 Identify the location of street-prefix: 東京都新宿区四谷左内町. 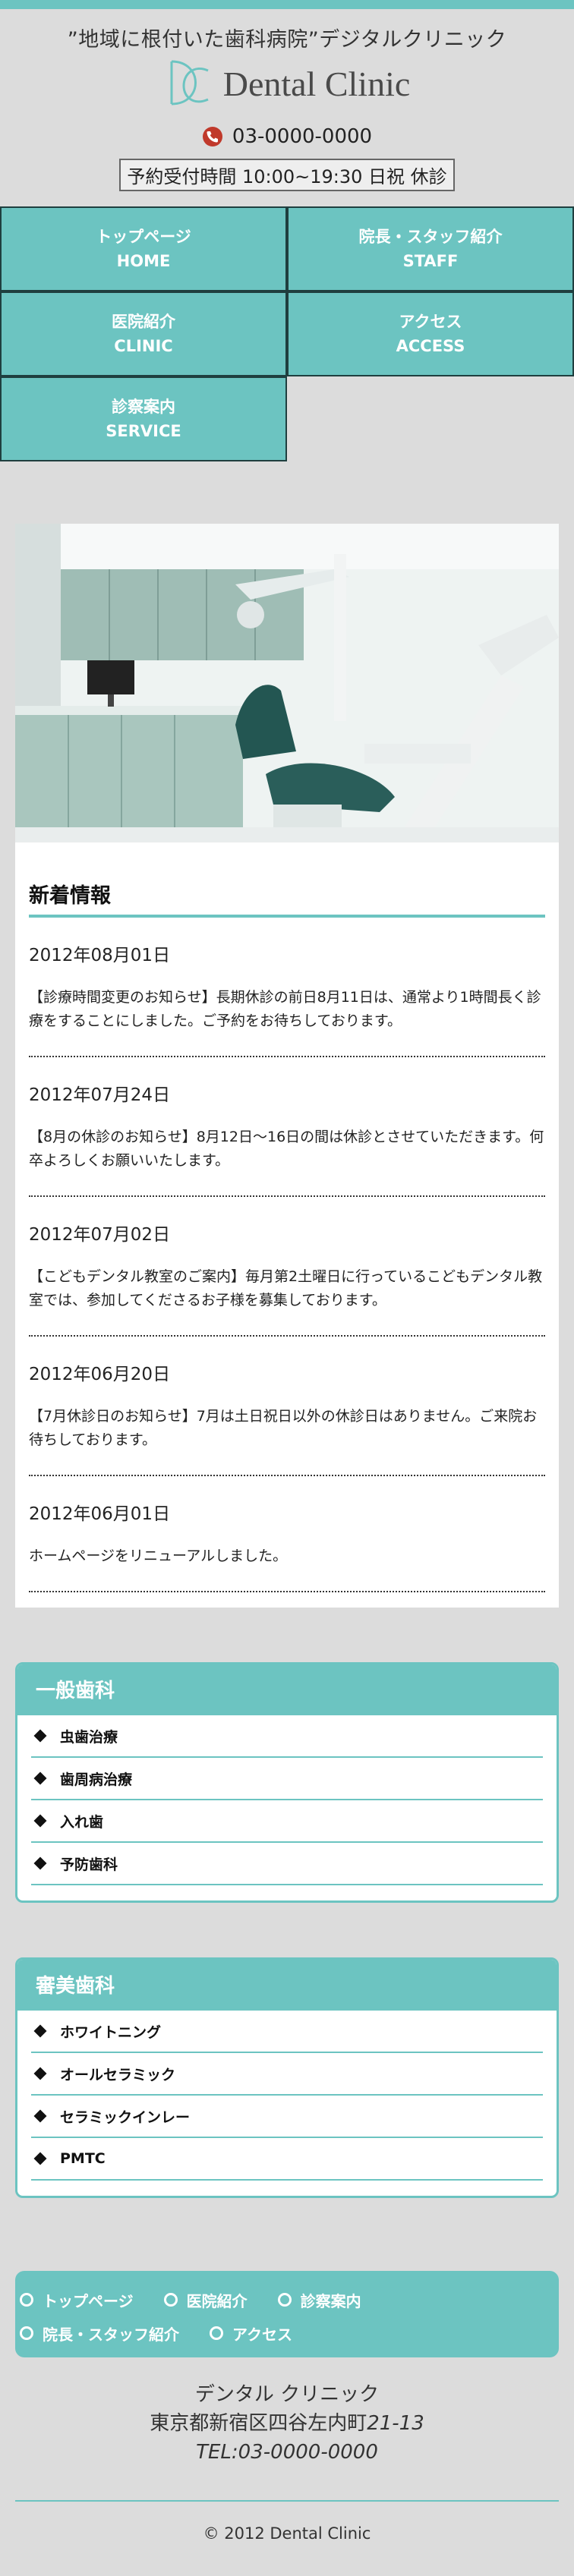
(259, 2423).